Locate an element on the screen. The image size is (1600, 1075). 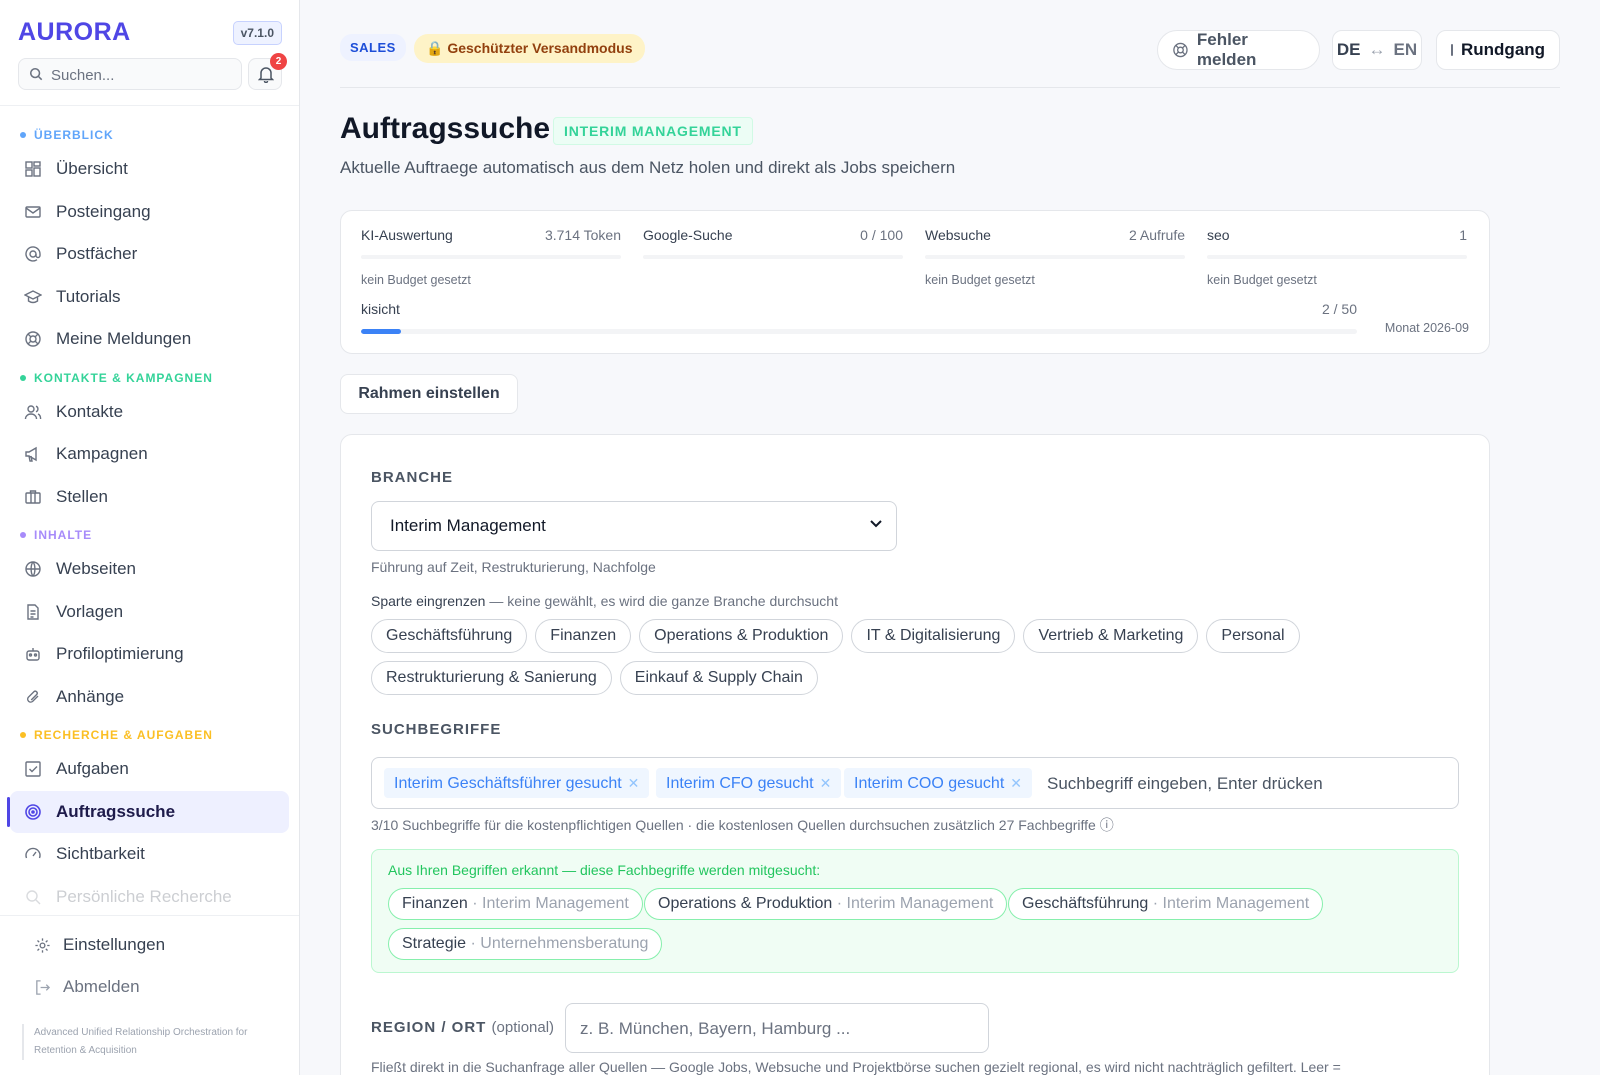
metric-value: 2 / 50 is located at coordinates (1339, 309).